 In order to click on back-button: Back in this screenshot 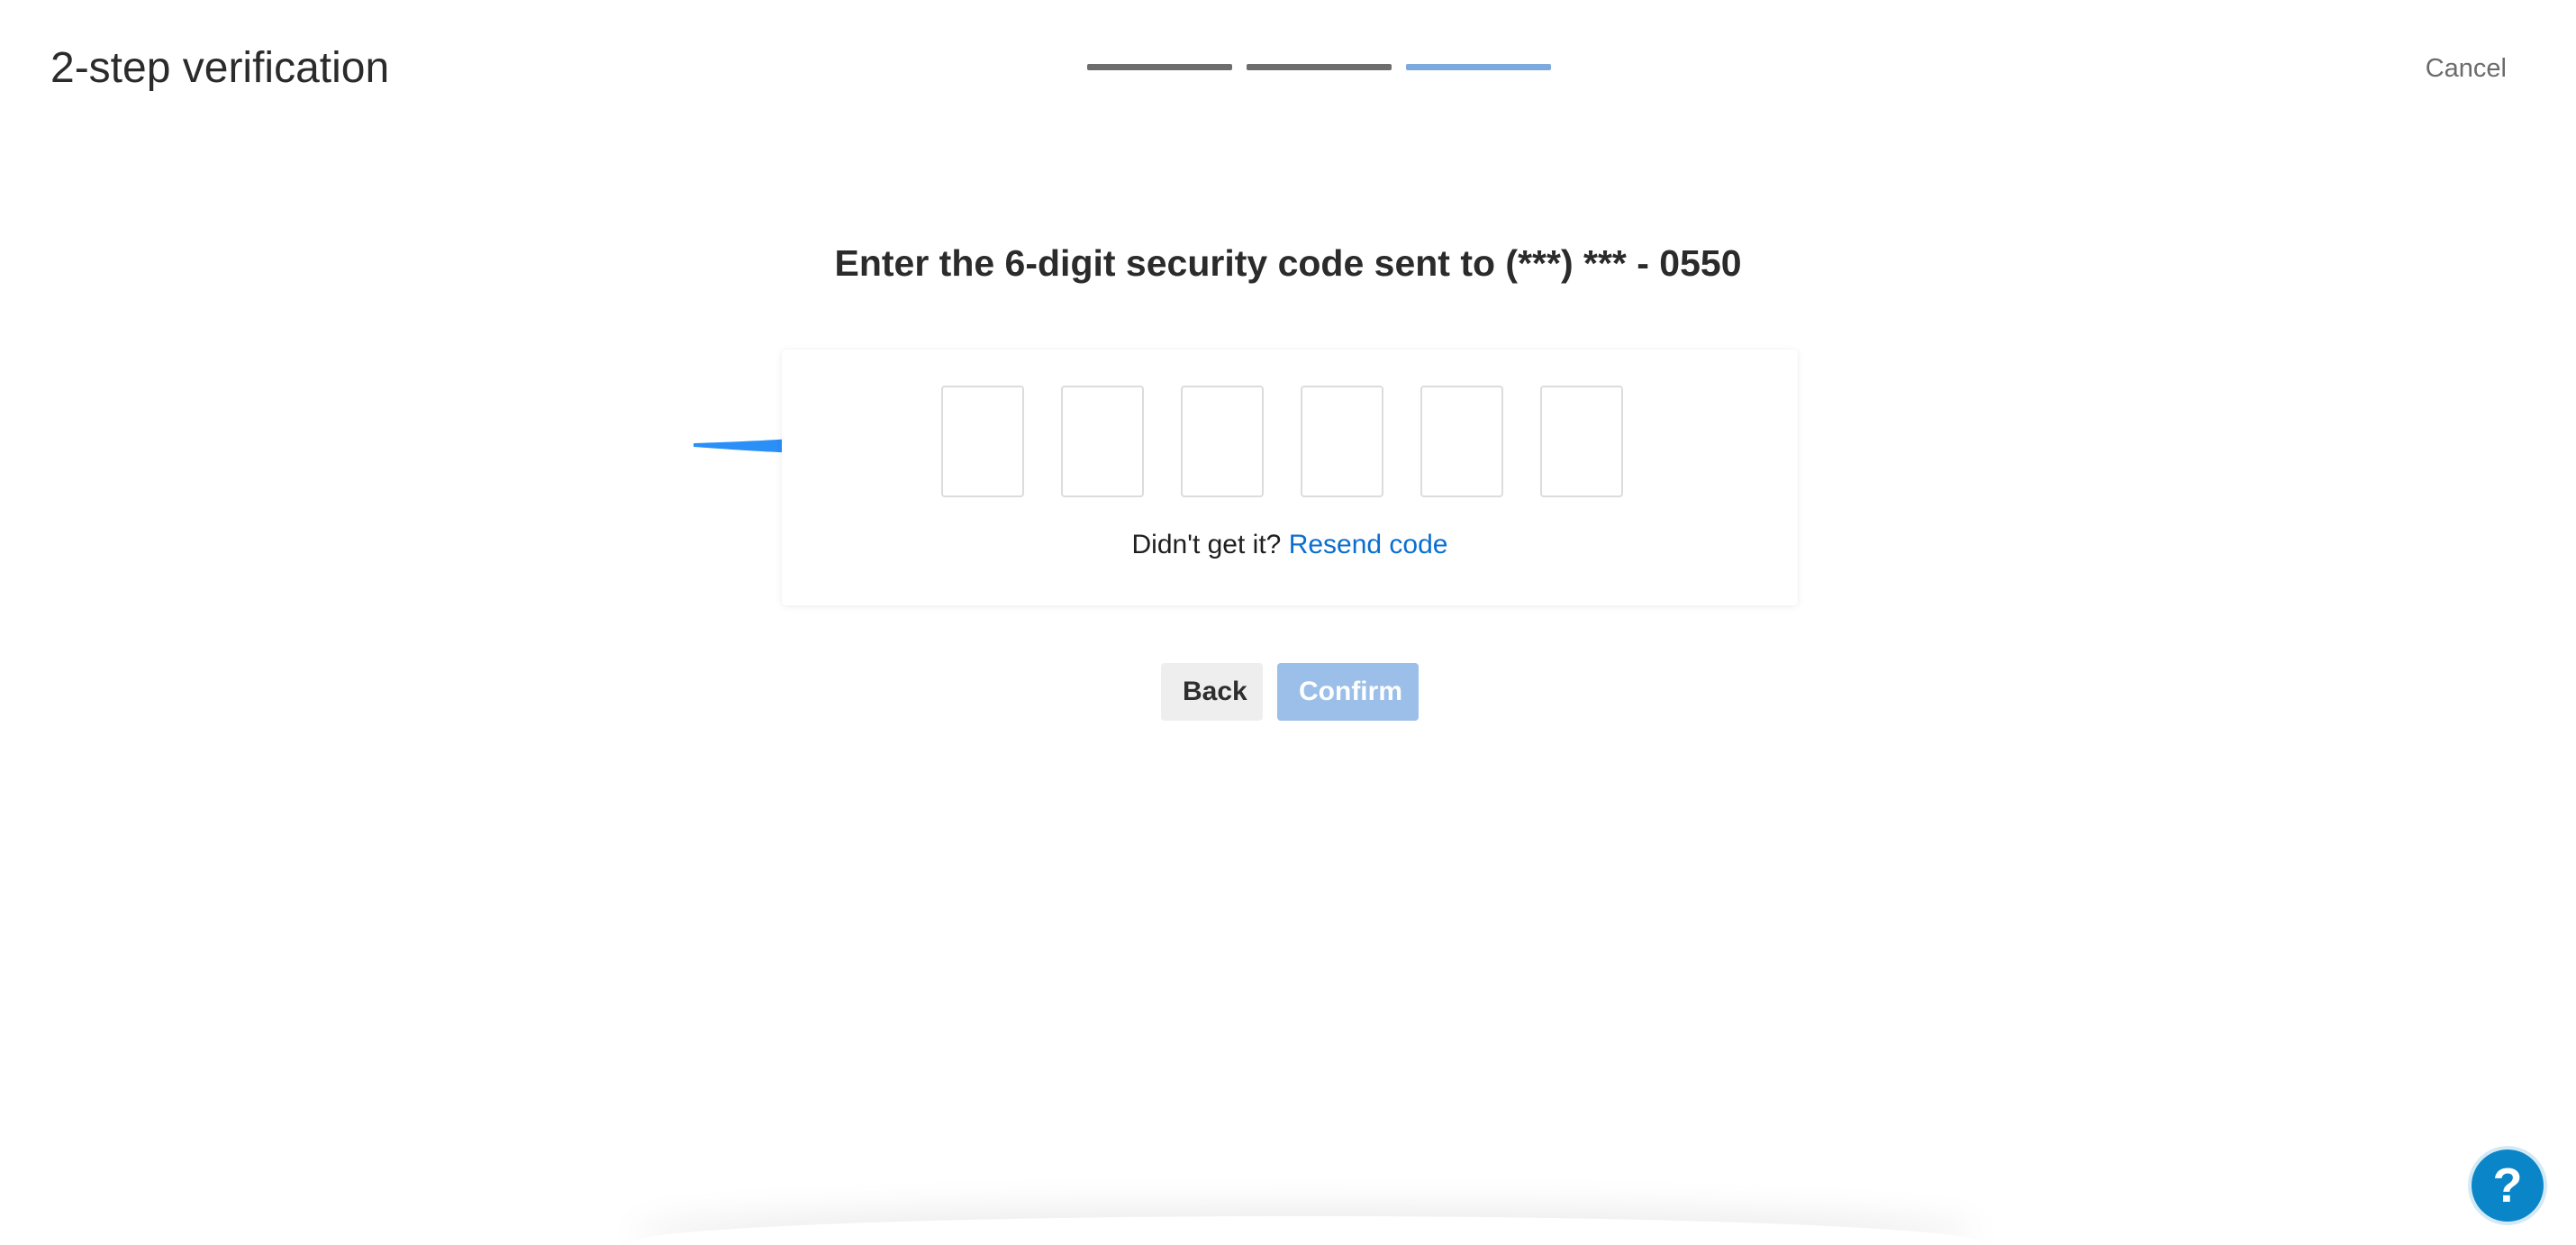, I will do `click(1212, 692)`.